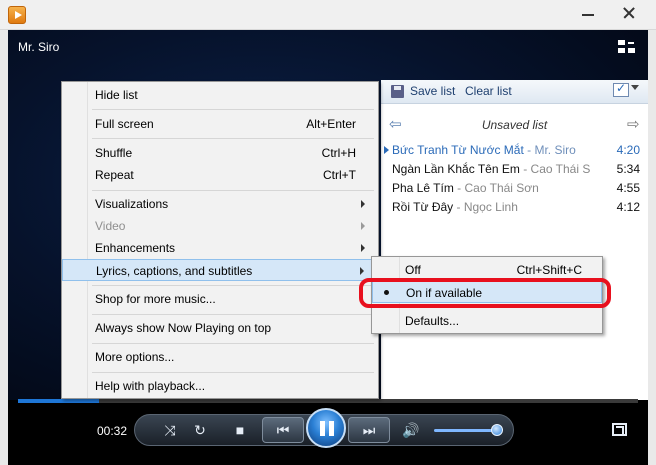 The height and width of the screenshot is (465, 656). Describe the element at coordinates (39, 47) in the screenshot. I see `now-playing-title: Mr. Siro` at that location.